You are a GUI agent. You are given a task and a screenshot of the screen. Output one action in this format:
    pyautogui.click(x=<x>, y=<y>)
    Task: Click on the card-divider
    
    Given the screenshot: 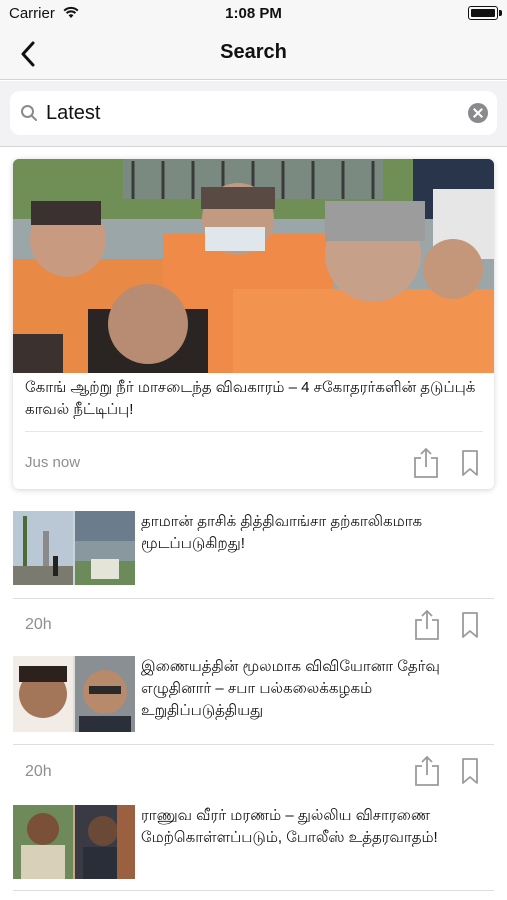 What is the action you would take?
    pyautogui.click(x=254, y=431)
    